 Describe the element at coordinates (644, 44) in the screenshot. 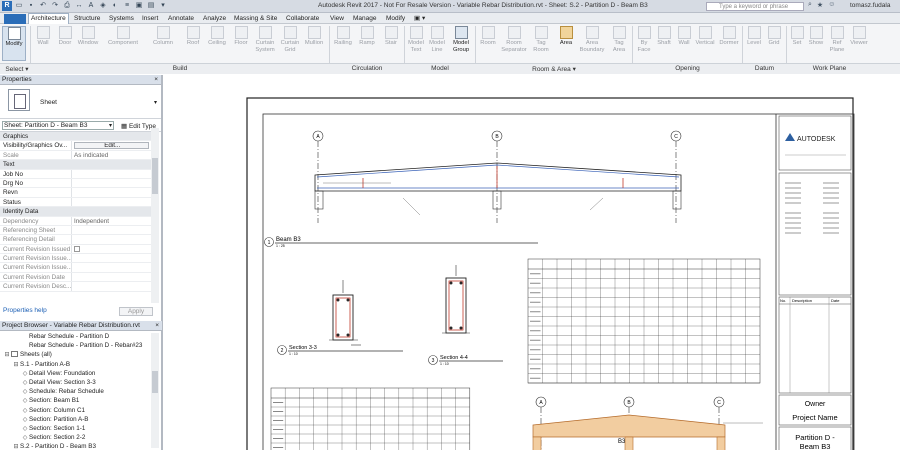

I see `by-face-button: By Face` at that location.